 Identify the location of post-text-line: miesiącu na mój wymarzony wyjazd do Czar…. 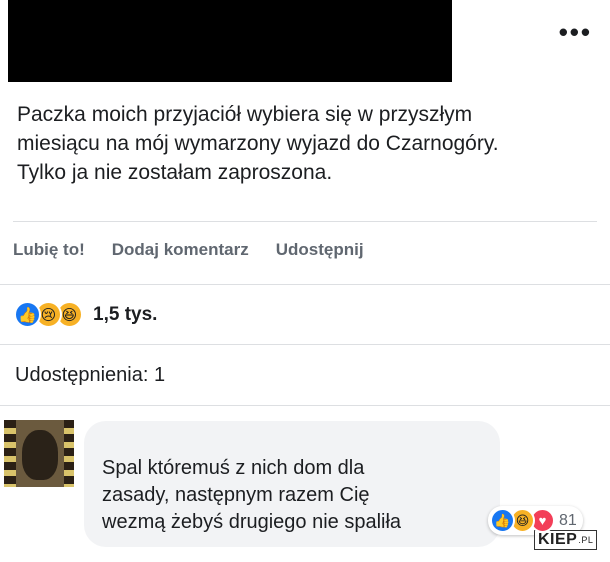
(258, 143).